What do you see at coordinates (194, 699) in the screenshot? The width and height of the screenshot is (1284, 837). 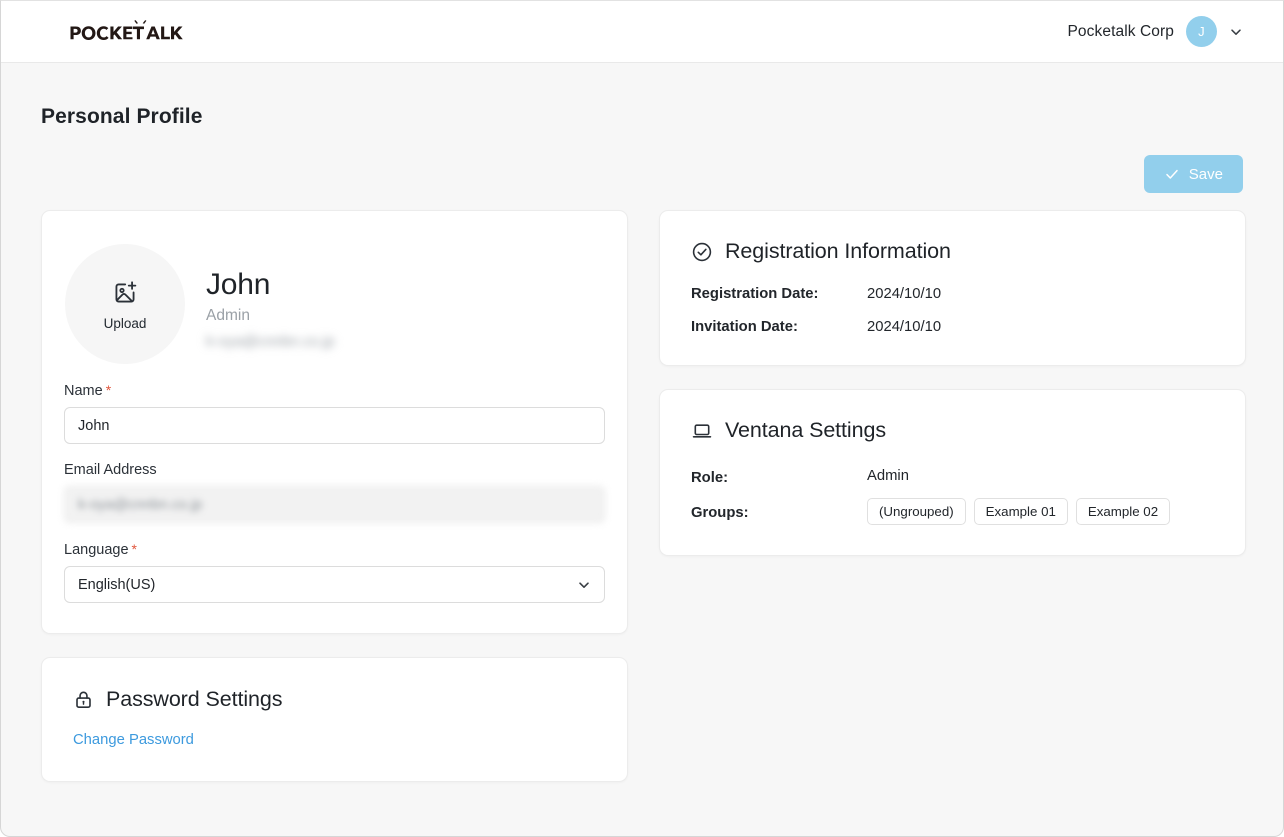 I see `password-settings-title: Password Settings` at bounding box center [194, 699].